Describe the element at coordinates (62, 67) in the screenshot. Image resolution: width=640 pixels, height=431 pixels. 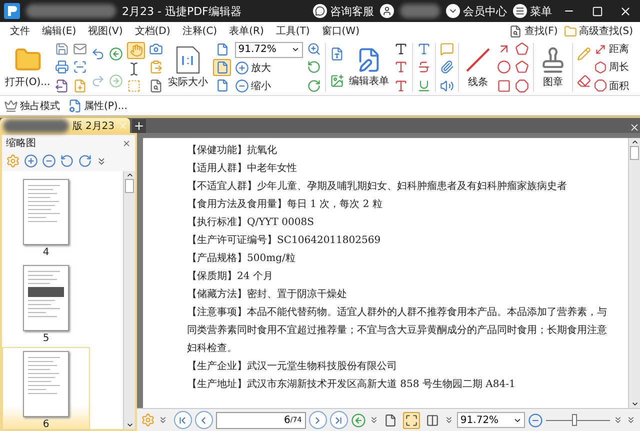
I see `printer-icon` at that location.